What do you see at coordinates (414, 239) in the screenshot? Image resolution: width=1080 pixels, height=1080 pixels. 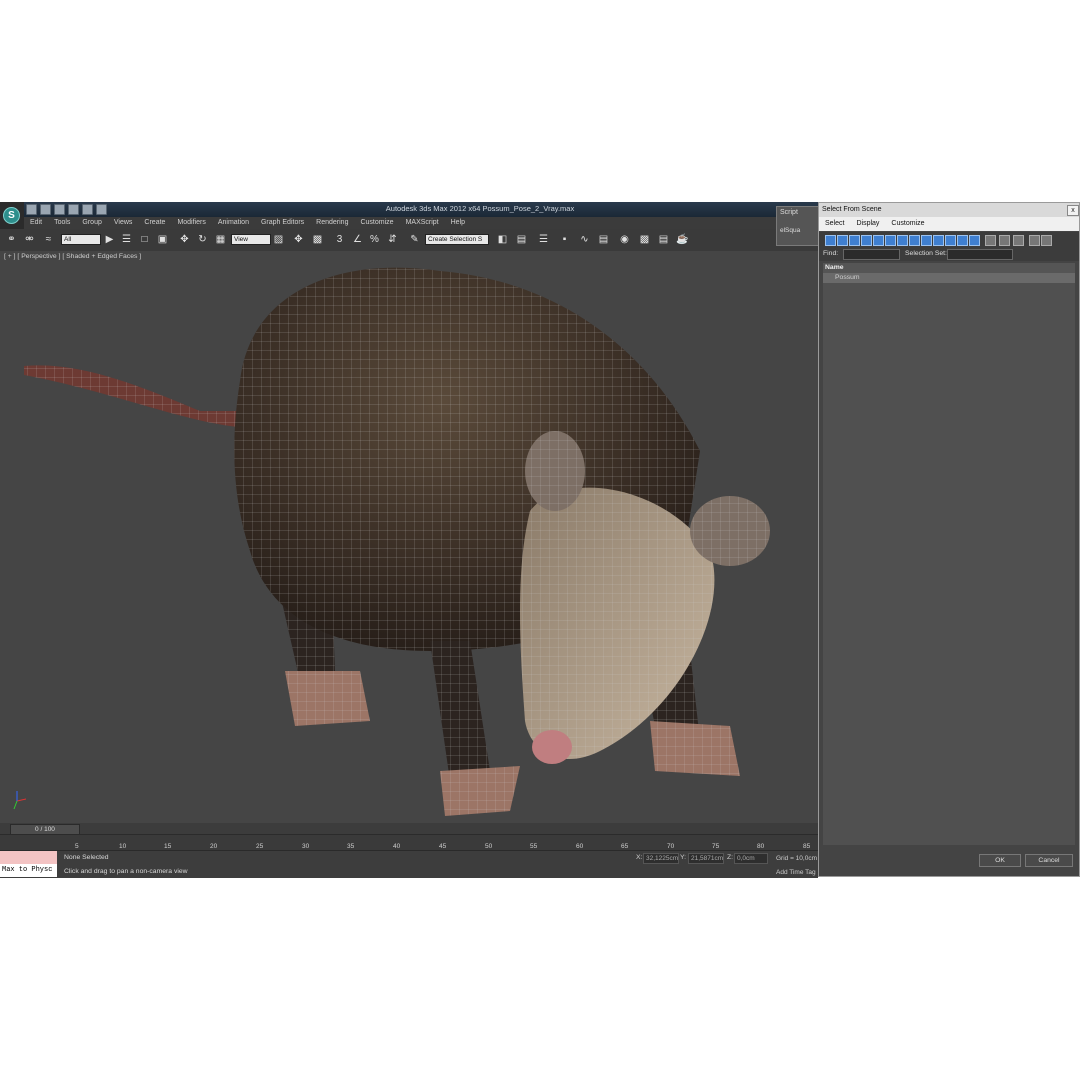 I see `edit-named-selection-icon: ✎` at bounding box center [414, 239].